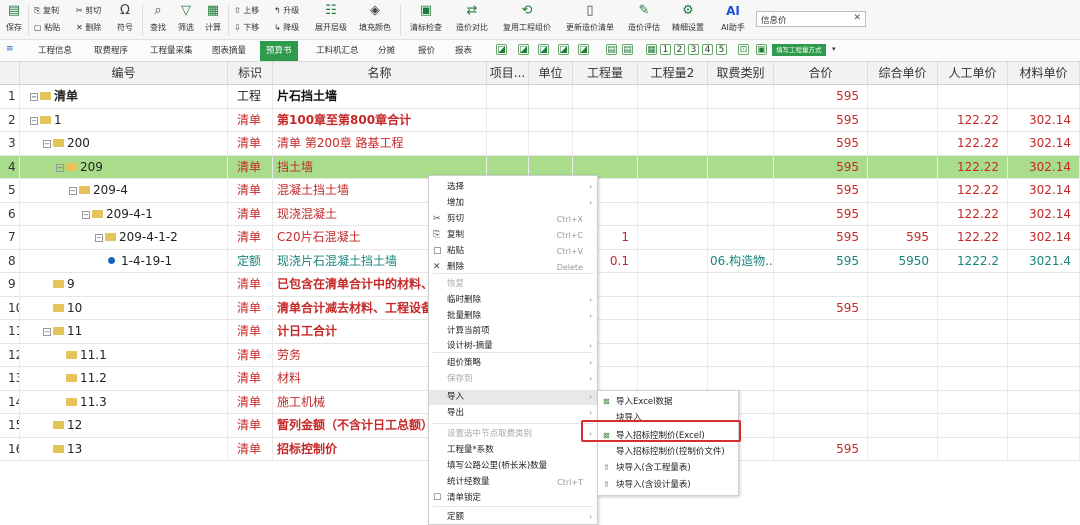 This screenshot has height=525, width=1080. What do you see at coordinates (973, 167) in the screenshot?
I see `labor-price-cell: 122.22` at bounding box center [973, 167].